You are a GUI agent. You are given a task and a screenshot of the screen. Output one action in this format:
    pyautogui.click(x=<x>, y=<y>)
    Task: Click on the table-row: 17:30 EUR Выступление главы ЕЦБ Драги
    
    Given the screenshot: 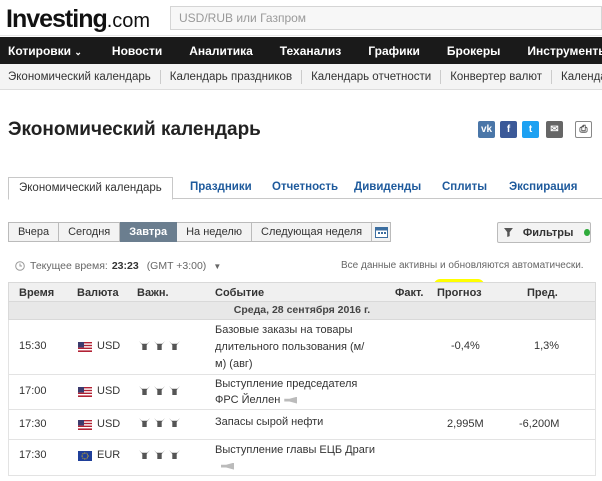 What is the action you would take?
    pyautogui.click(x=302, y=458)
    